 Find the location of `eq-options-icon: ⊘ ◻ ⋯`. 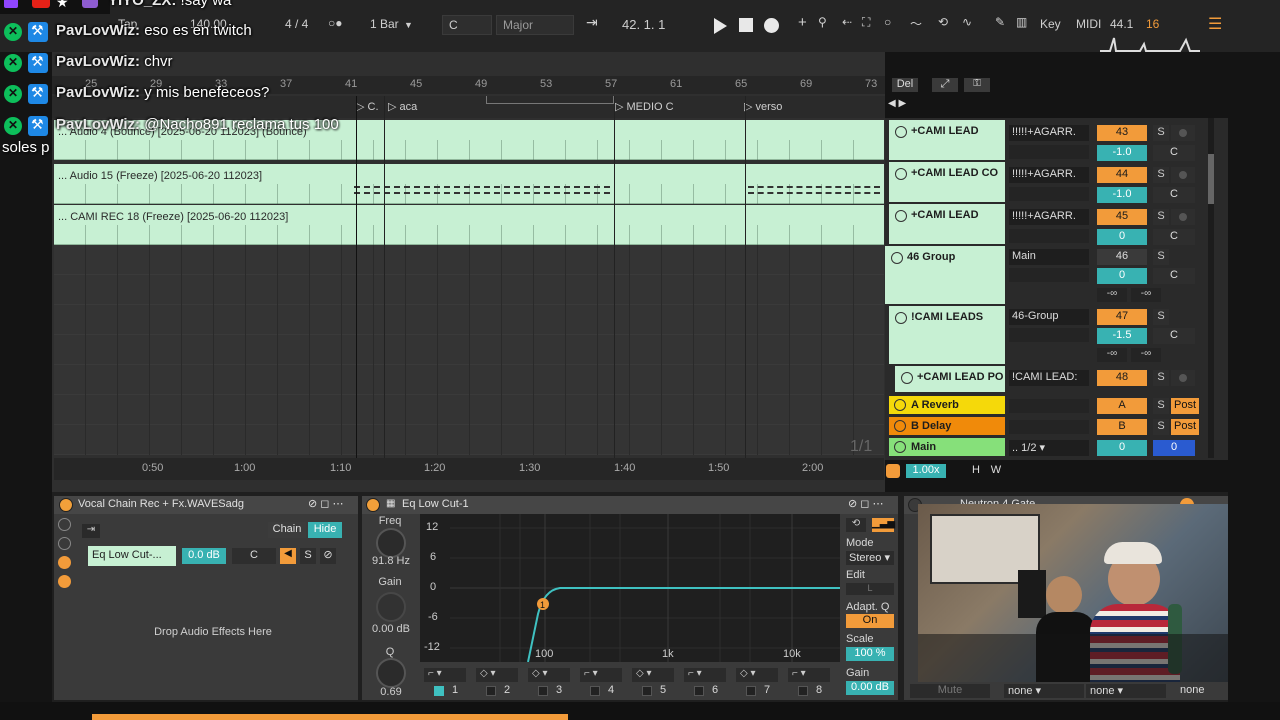

eq-options-icon: ⊘ ◻ ⋯ is located at coordinates (865, 503).